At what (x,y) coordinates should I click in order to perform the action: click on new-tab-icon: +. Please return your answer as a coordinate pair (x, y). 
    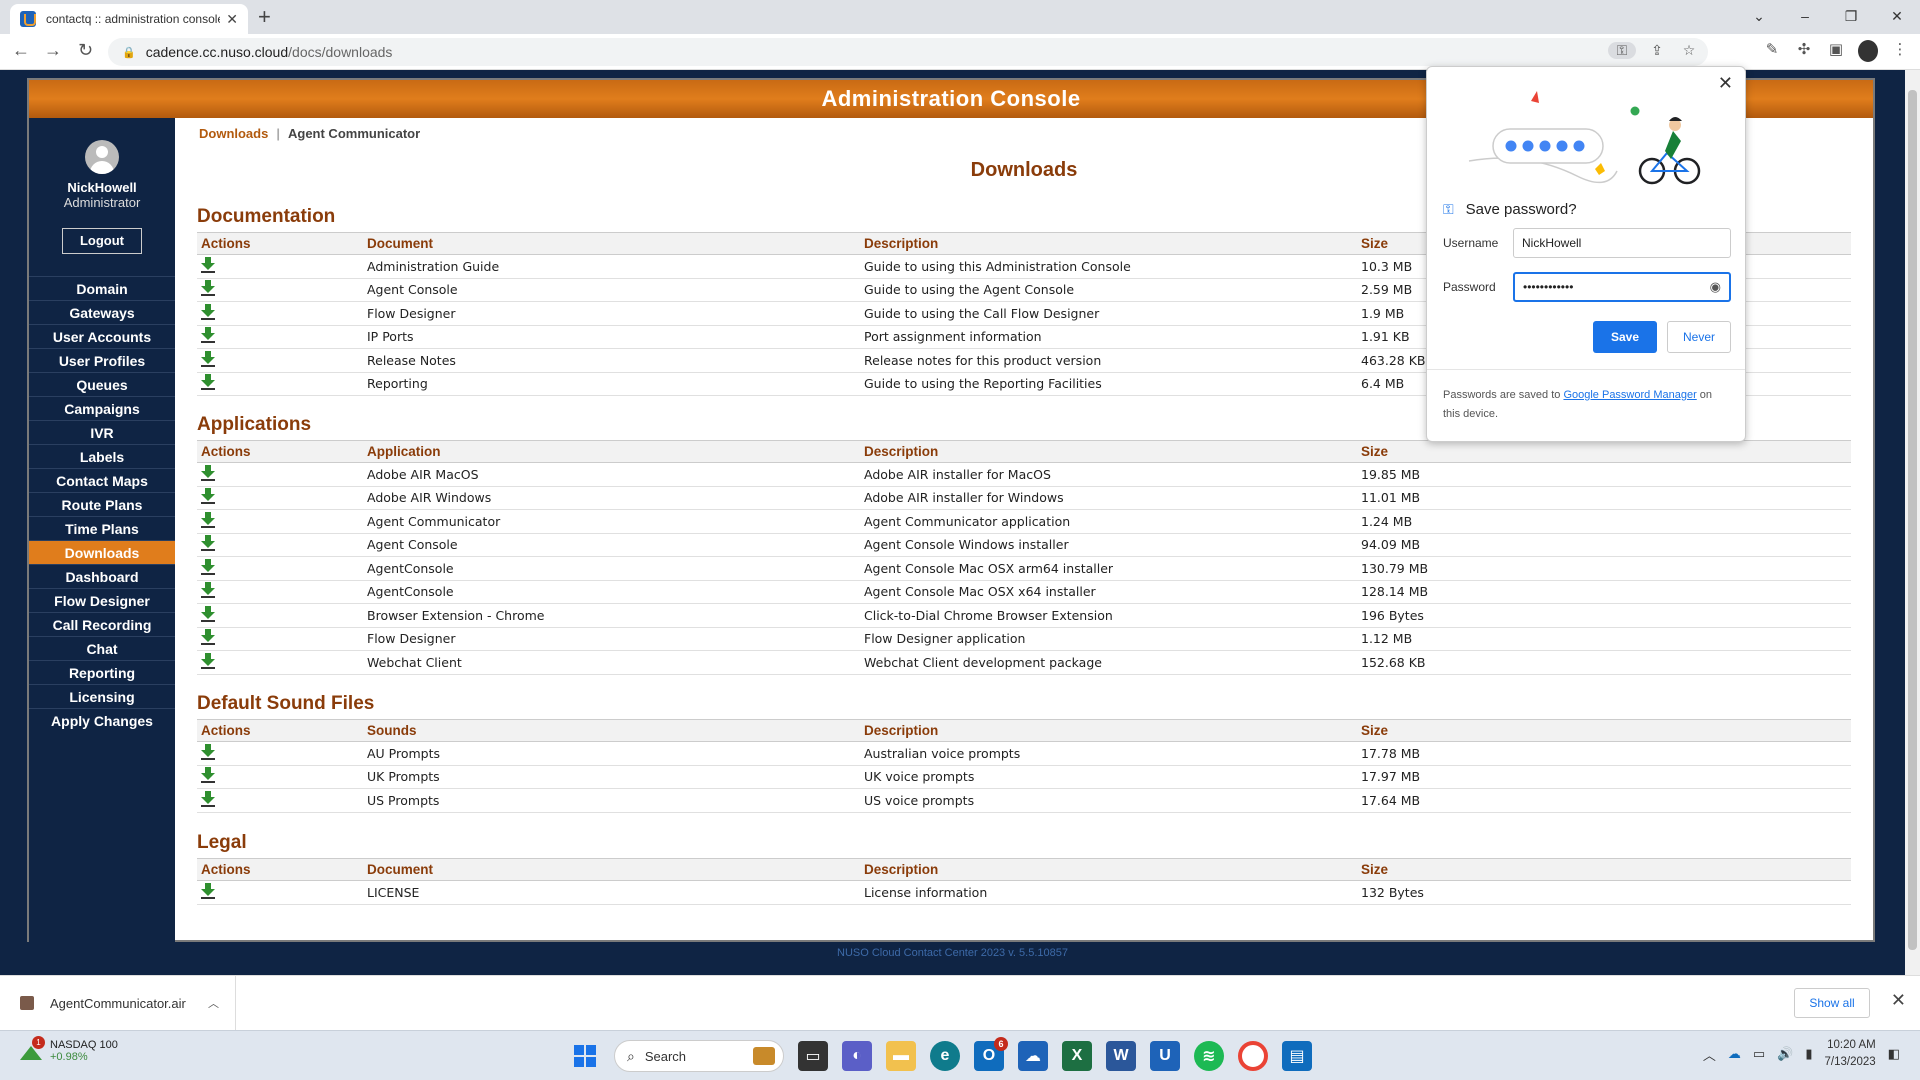
    Looking at the image, I should click on (264, 17).